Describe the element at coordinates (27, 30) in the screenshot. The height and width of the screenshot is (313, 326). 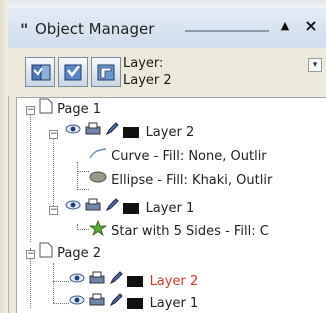
I see `grip-icon: "` at that location.